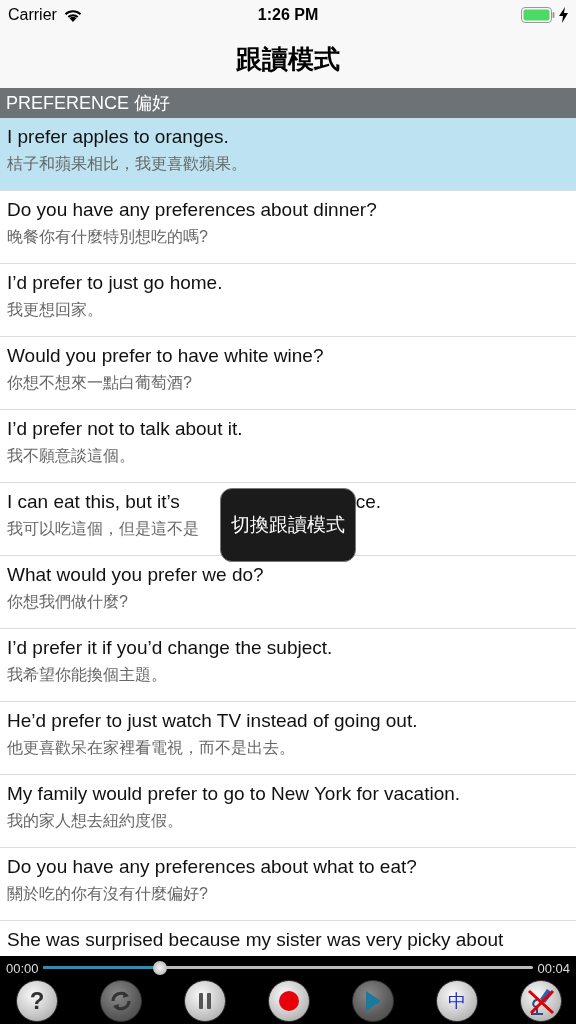  I want to click on english-sentence: Would you prefer to have white wine?, so click(165, 356).